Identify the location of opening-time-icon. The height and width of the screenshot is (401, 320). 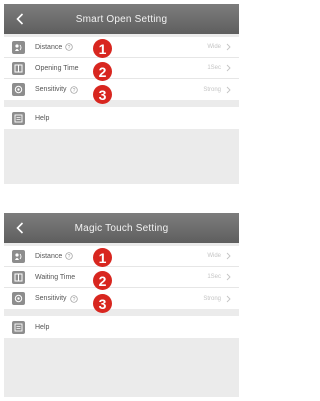
(18, 68).